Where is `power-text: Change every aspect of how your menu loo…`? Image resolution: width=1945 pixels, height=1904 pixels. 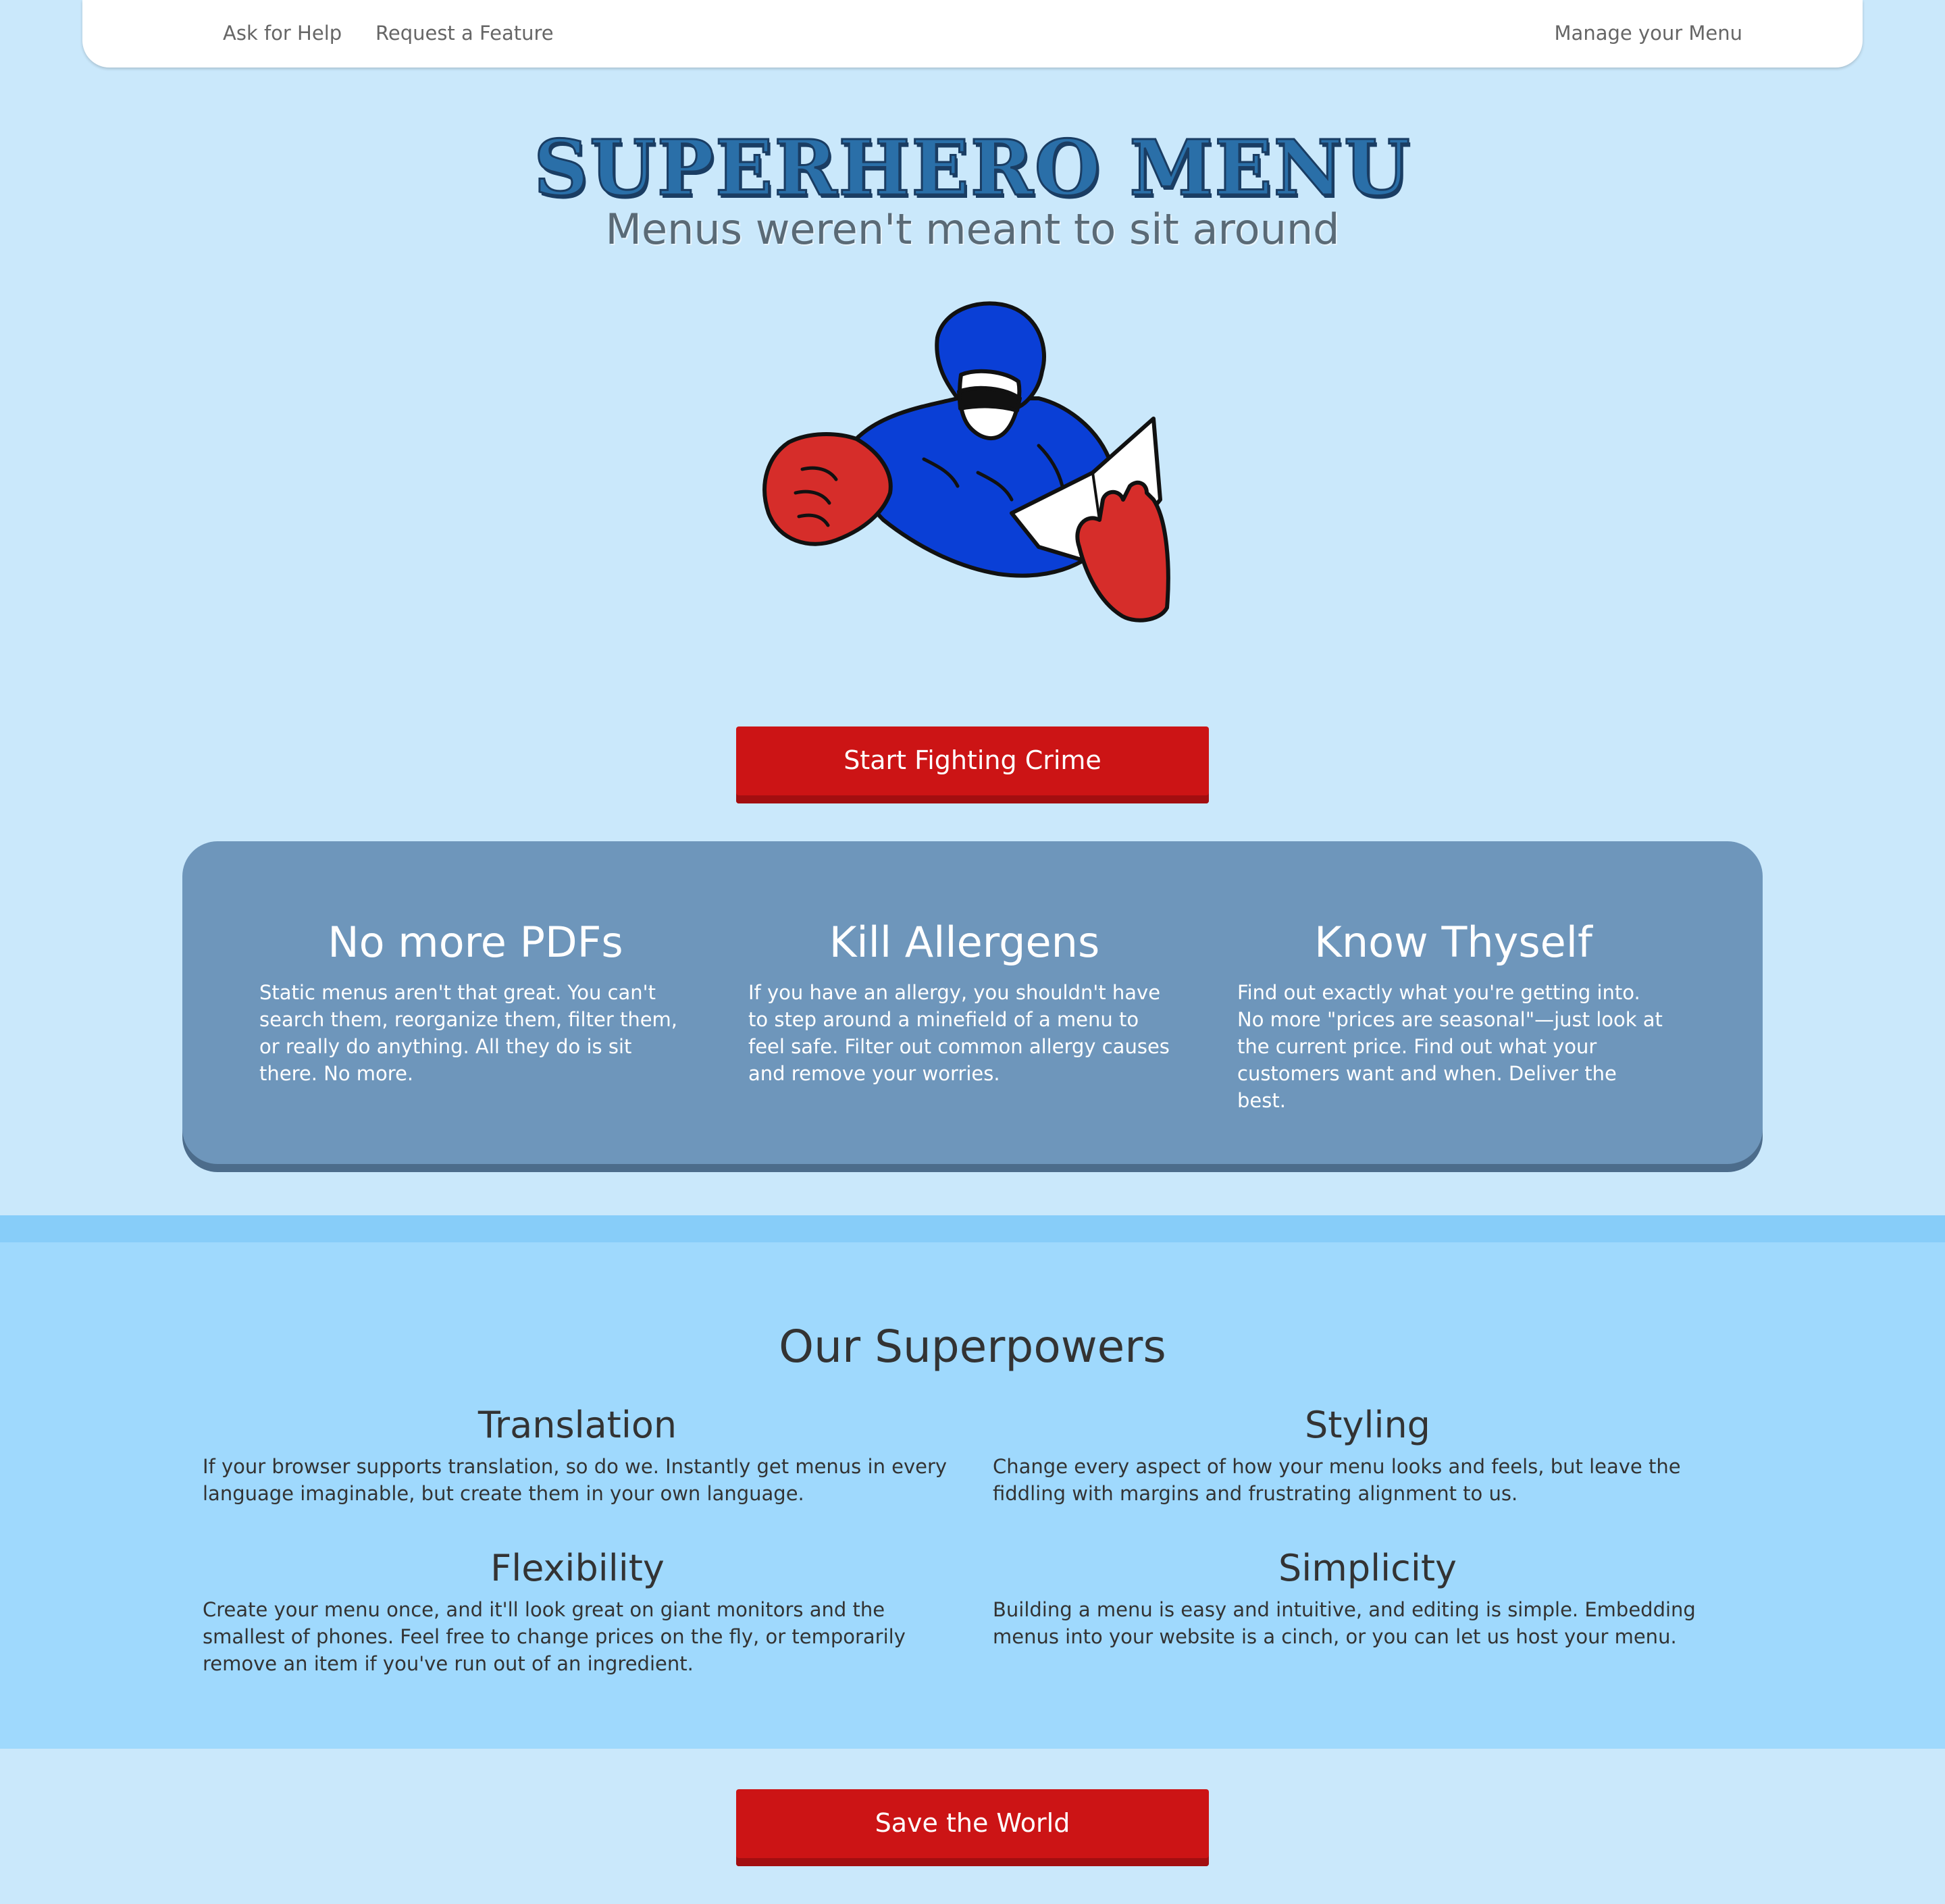
power-text: Change every aspect of how your menu loo… is located at coordinates (1337, 1480).